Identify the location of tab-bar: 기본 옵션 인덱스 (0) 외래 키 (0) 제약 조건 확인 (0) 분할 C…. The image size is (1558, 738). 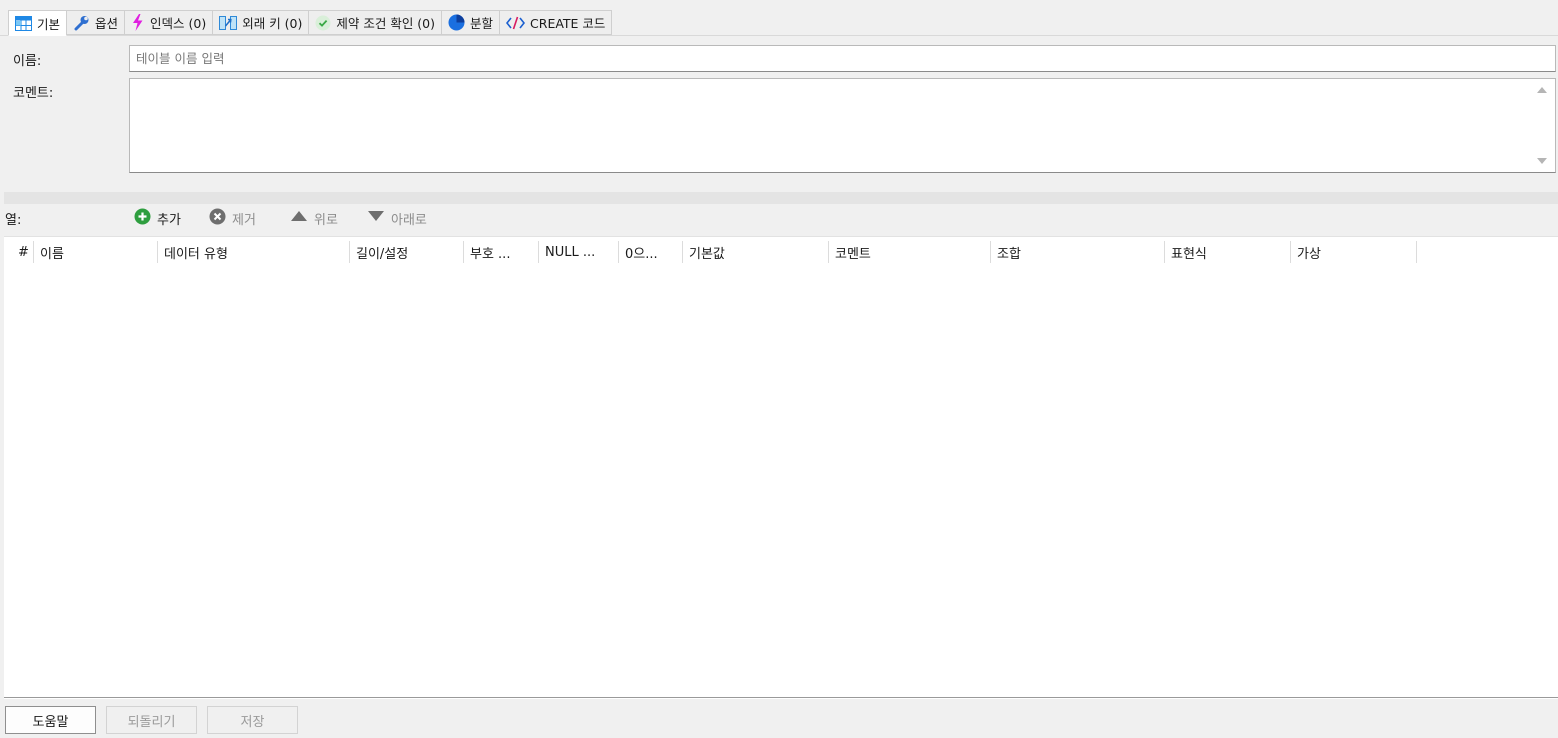
(310, 23).